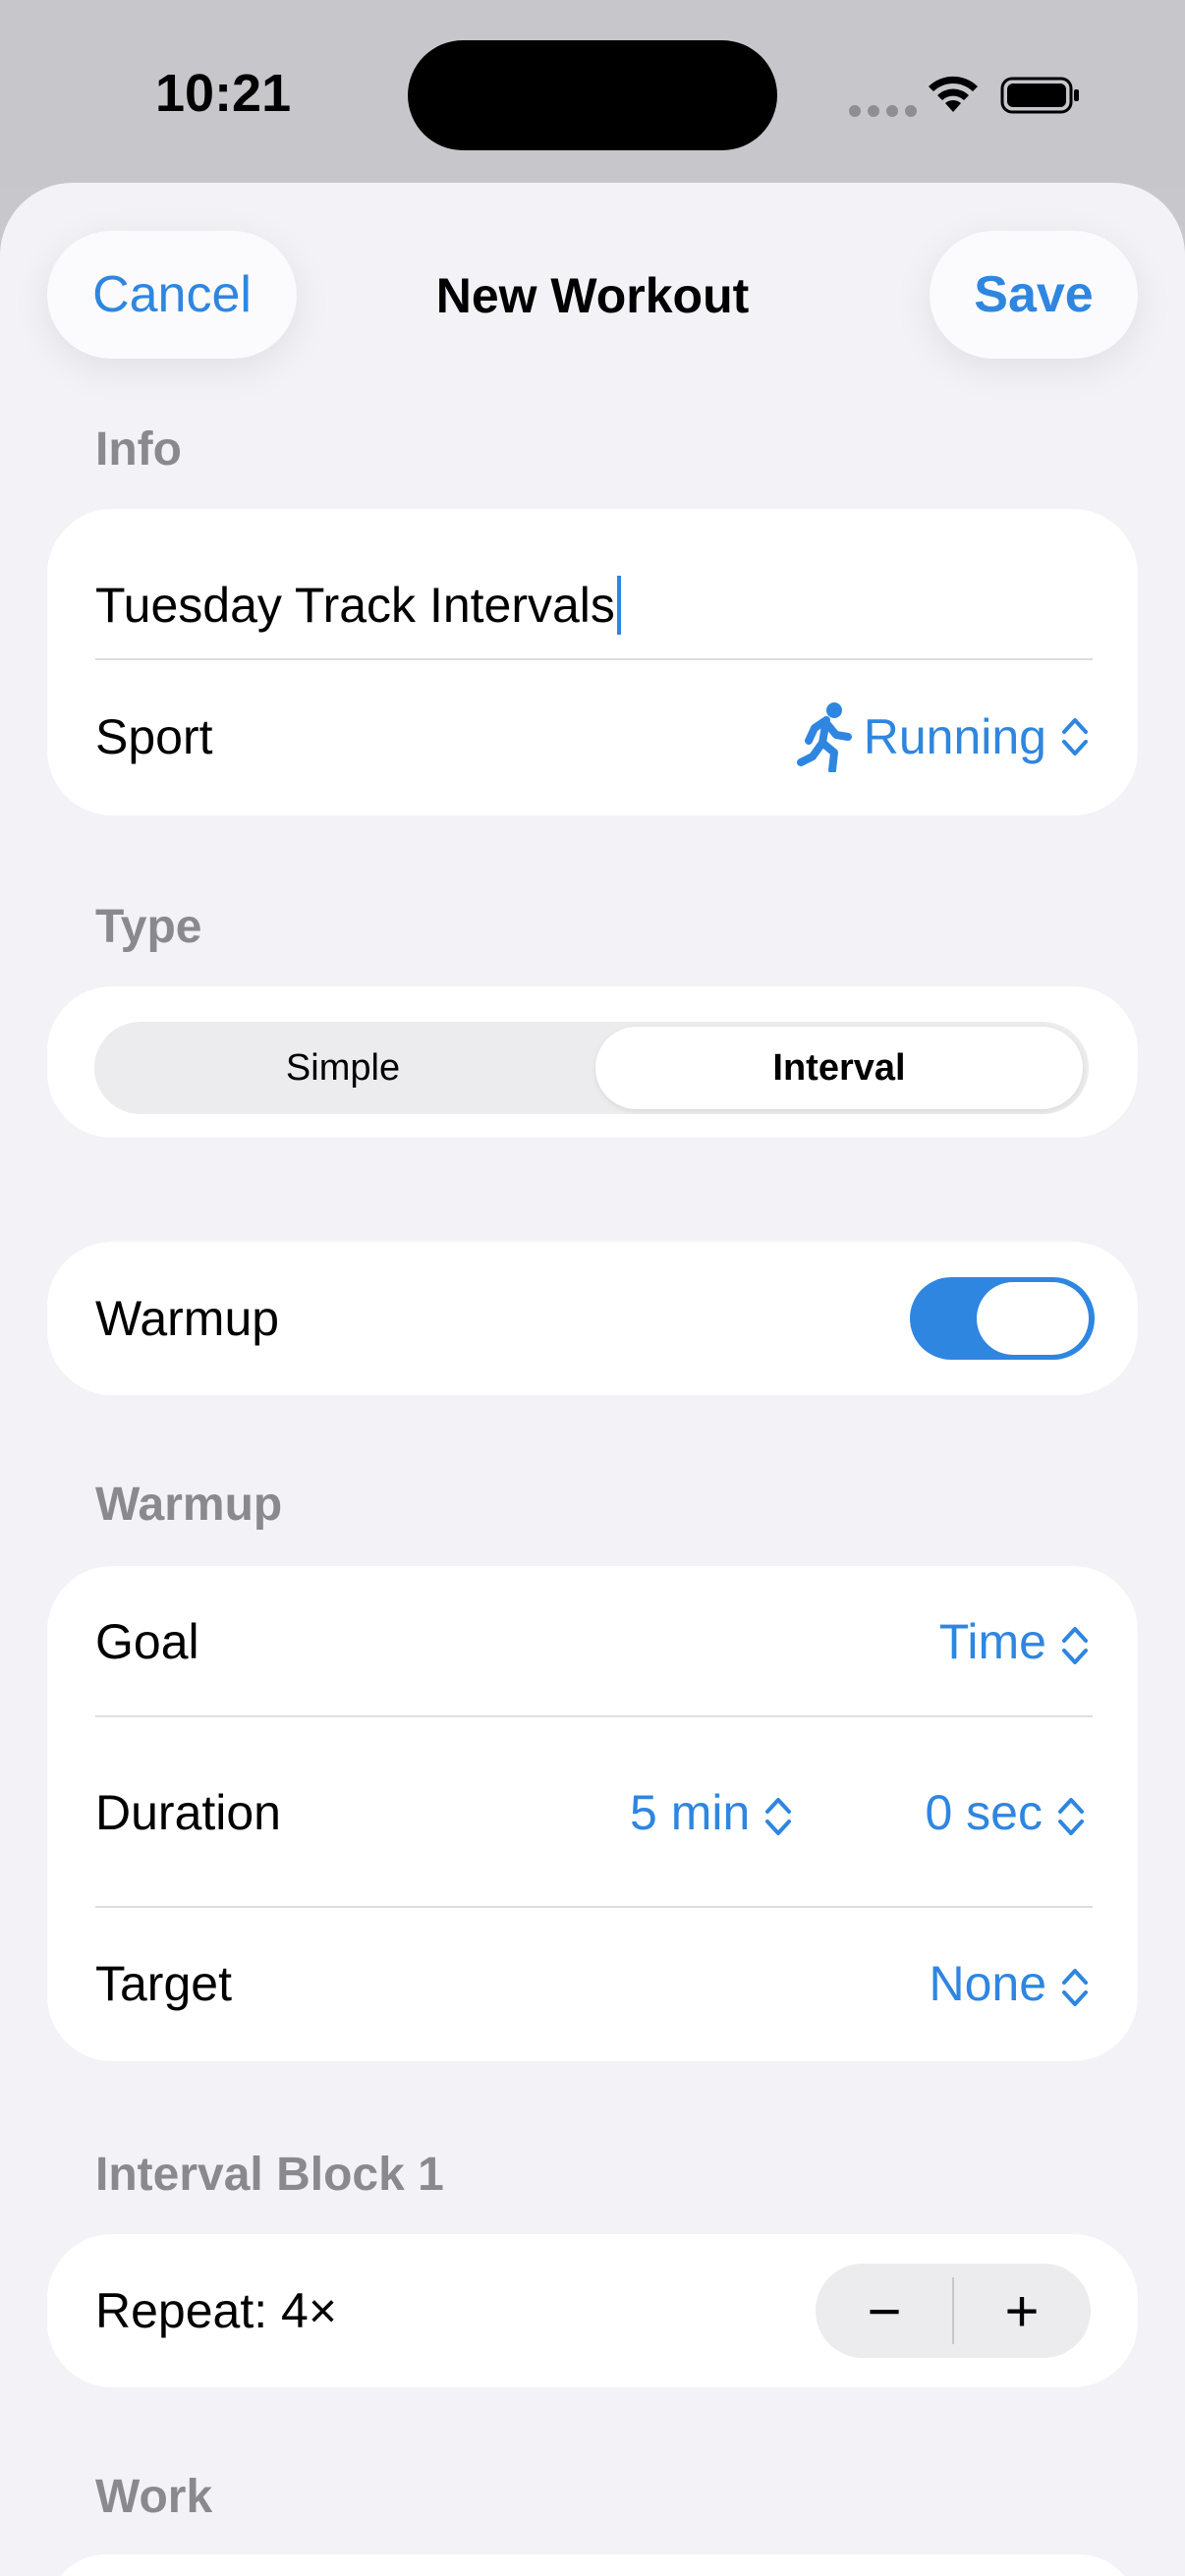 The width and height of the screenshot is (1185, 2576). What do you see at coordinates (188, 1812) in the screenshot?
I see `duration-label: Duration` at bounding box center [188, 1812].